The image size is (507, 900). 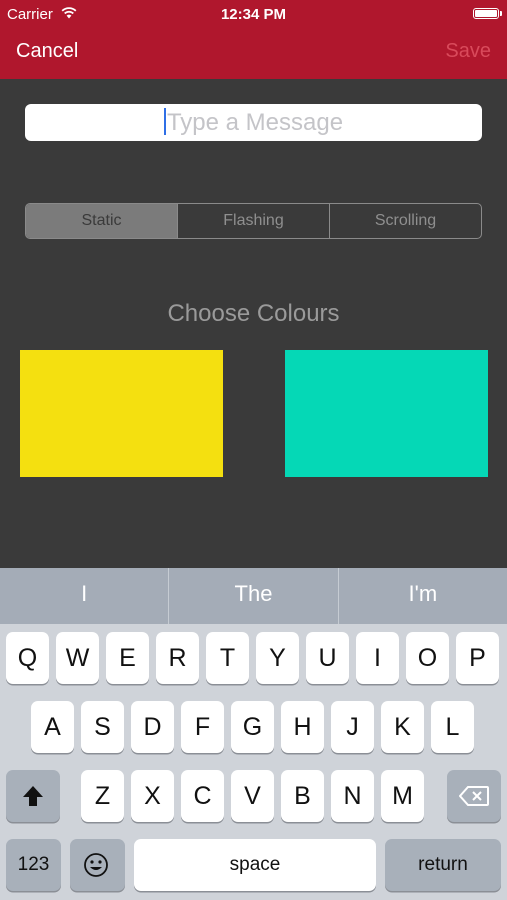 I want to click on segment-flashing: Flashing, so click(x=253, y=221).